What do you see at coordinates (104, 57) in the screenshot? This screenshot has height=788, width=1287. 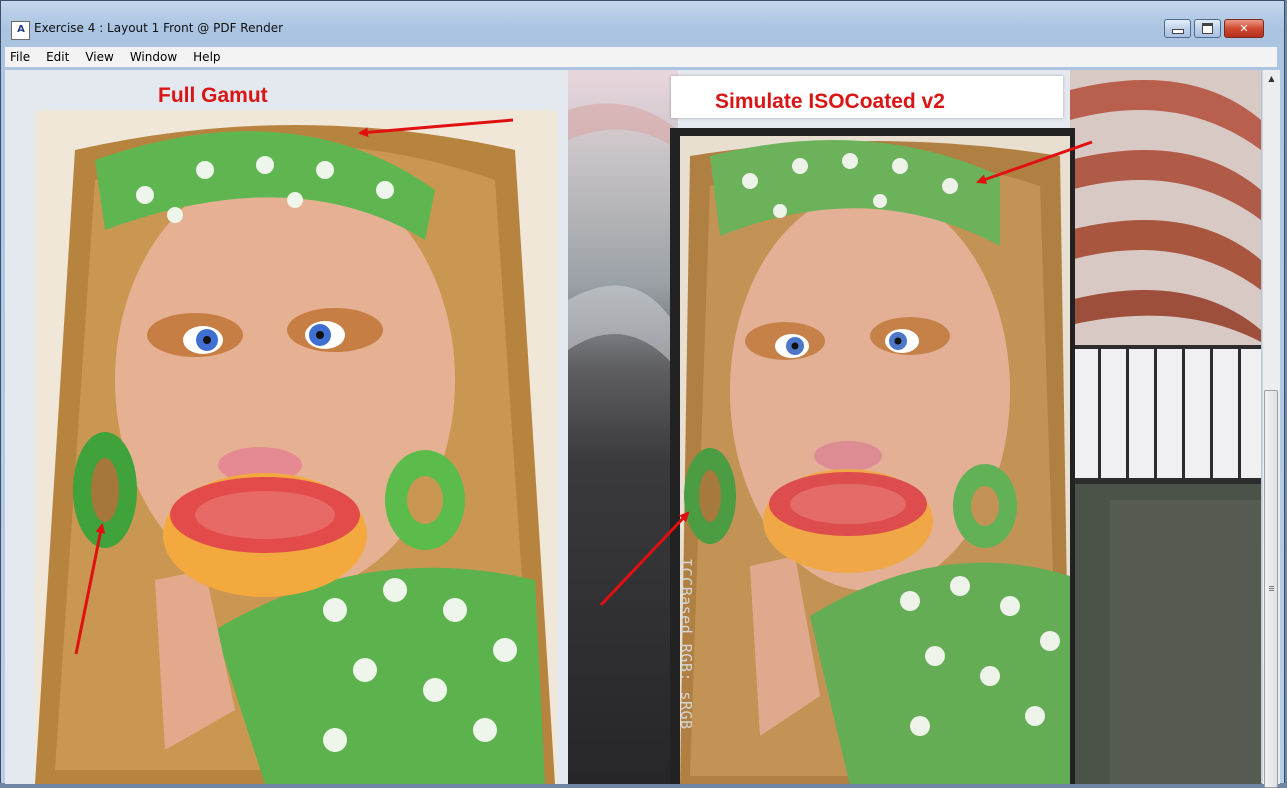 I see `menu-view: View` at bounding box center [104, 57].